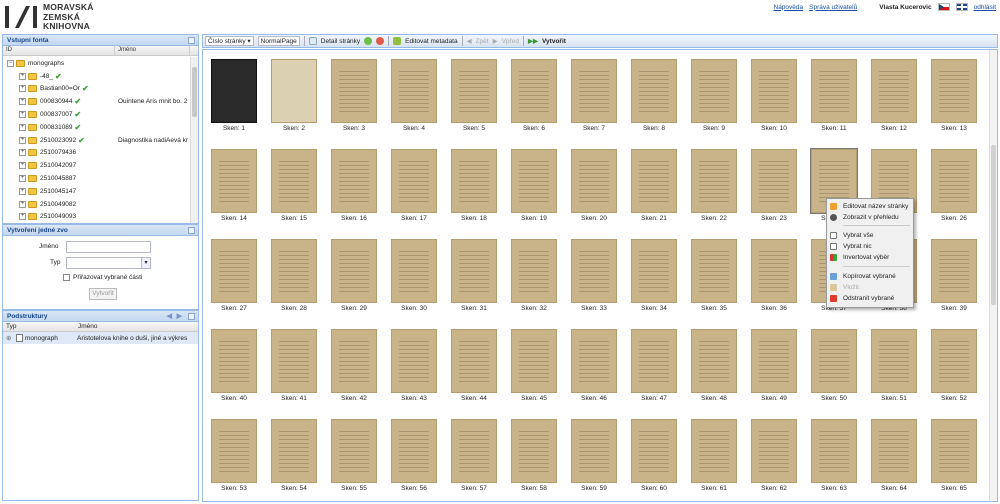 The image size is (1000, 504). Describe the element at coordinates (340, 41) in the screenshot. I see `page-detail-button: Detail stránky` at that location.